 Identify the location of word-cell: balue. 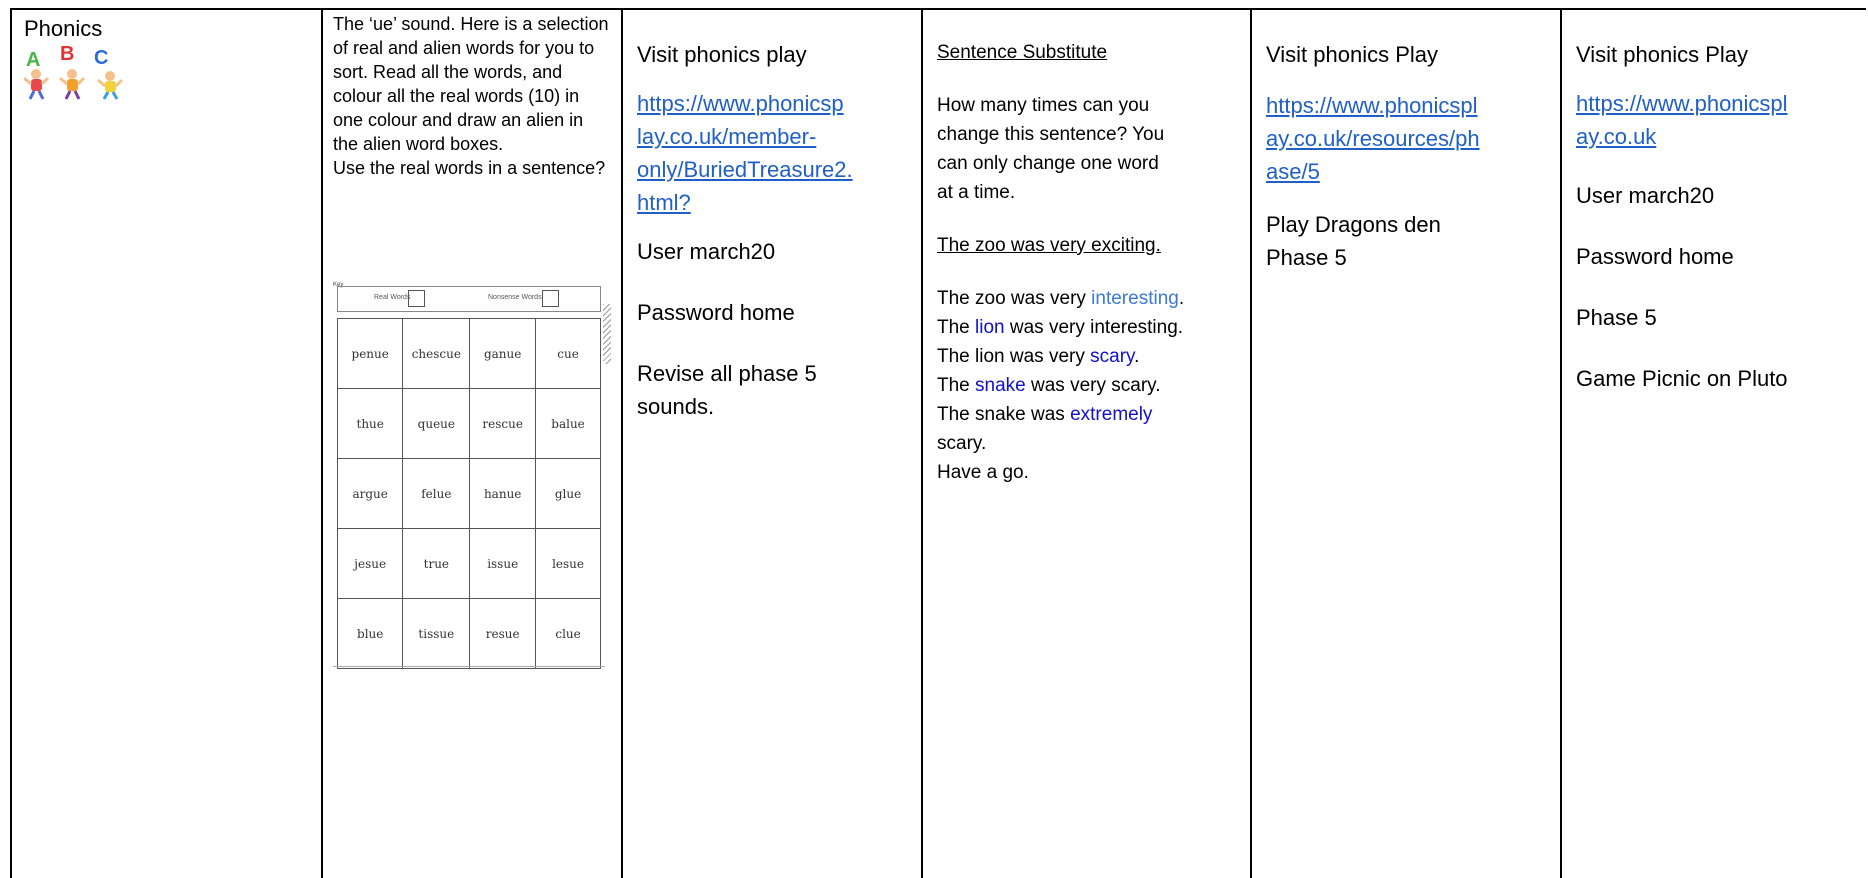
(568, 423).